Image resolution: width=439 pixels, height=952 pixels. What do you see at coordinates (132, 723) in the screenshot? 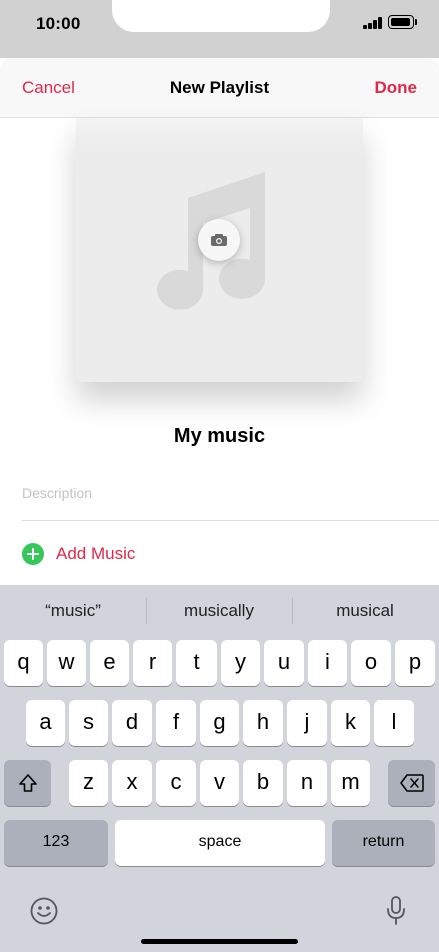
I see `key-d: d` at bounding box center [132, 723].